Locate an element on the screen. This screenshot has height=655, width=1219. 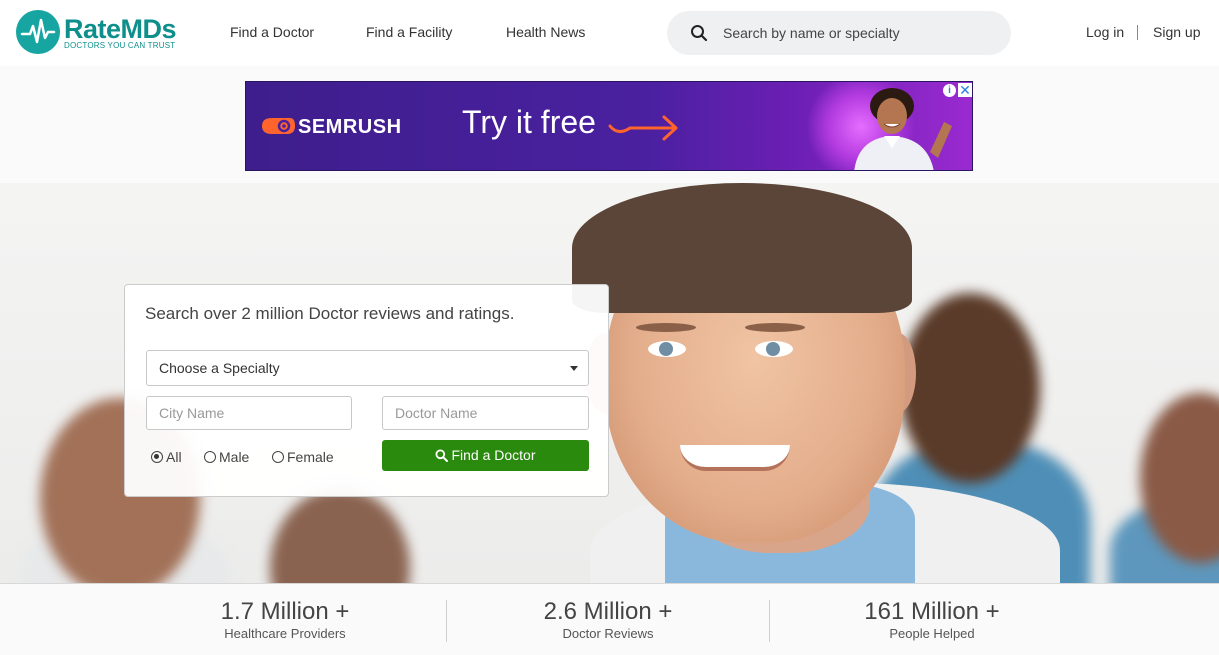
nav-find-a-facility: Find a Facility is located at coordinates (409, 32).